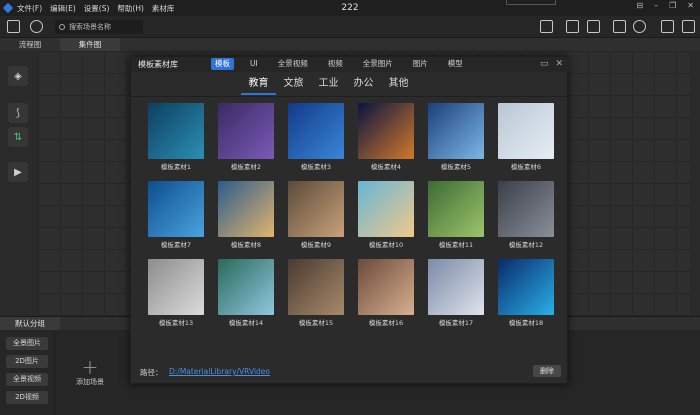  Describe the element at coordinates (316, 293) in the screenshot. I see `template-item: 模板素材15` at that location.